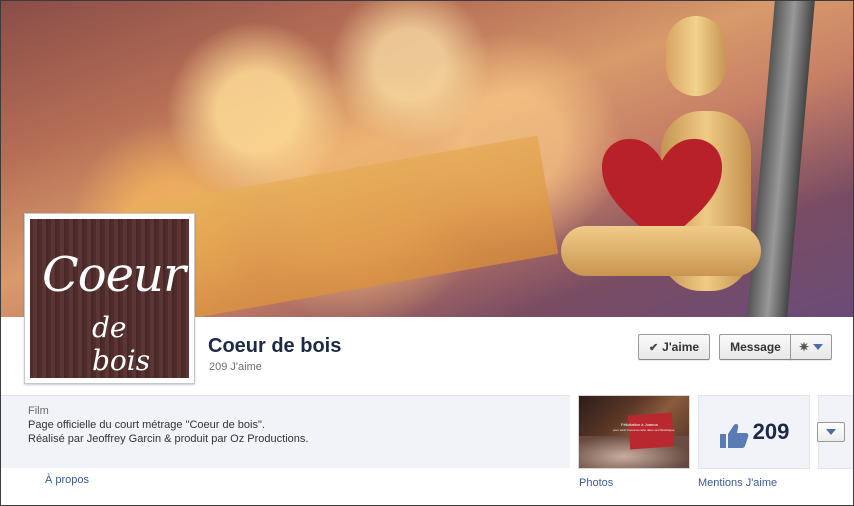 Image resolution: width=854 pixels, height=506 pixels. What do you see at coordinates (734, 436) in the screenshot?
I see `thumbs-up-icon` at bounding box center [734, 436].